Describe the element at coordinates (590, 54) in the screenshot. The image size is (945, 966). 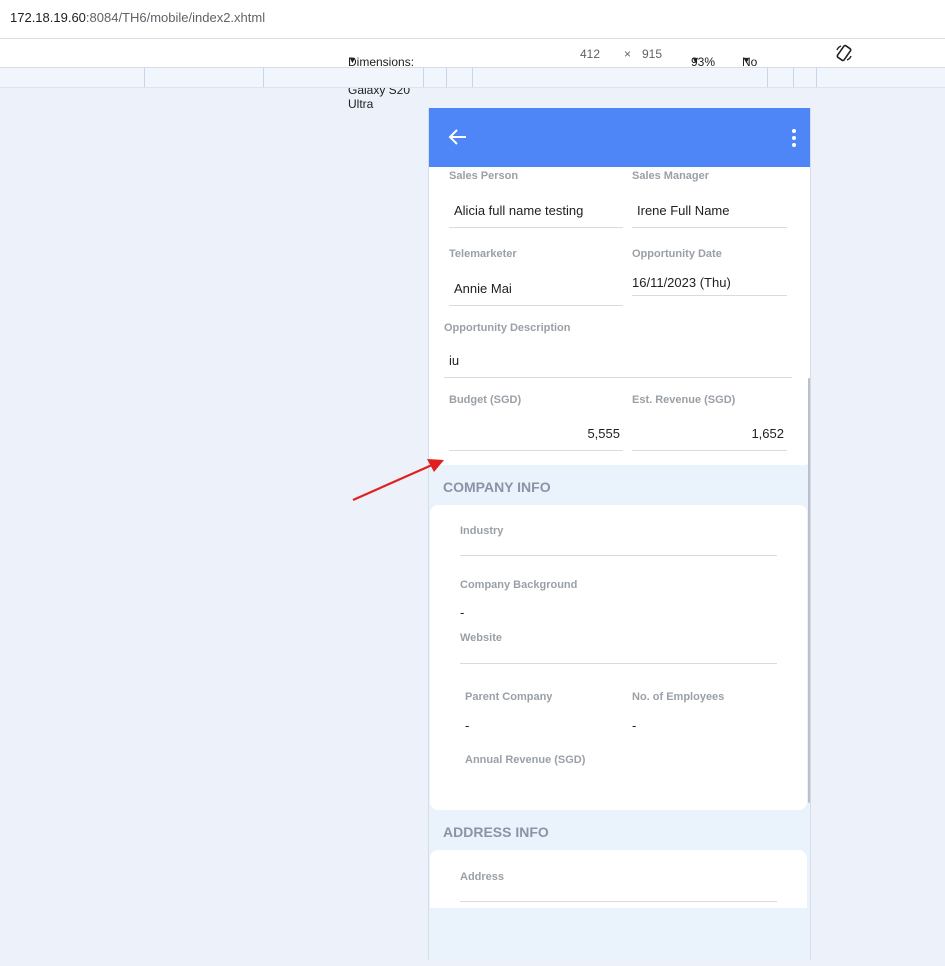
I see `device-width-input: 412` at that location.